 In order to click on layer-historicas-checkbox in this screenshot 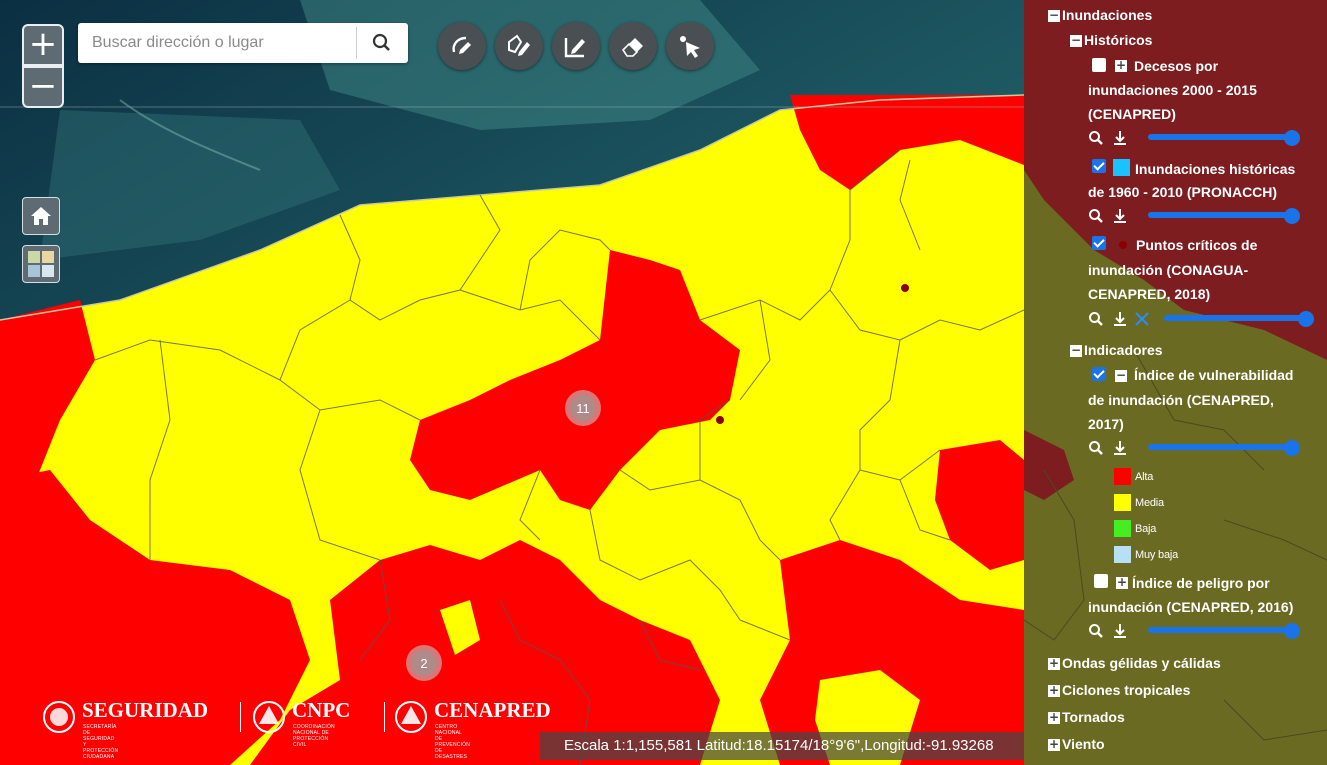, I will do `click(1099, 166)`.